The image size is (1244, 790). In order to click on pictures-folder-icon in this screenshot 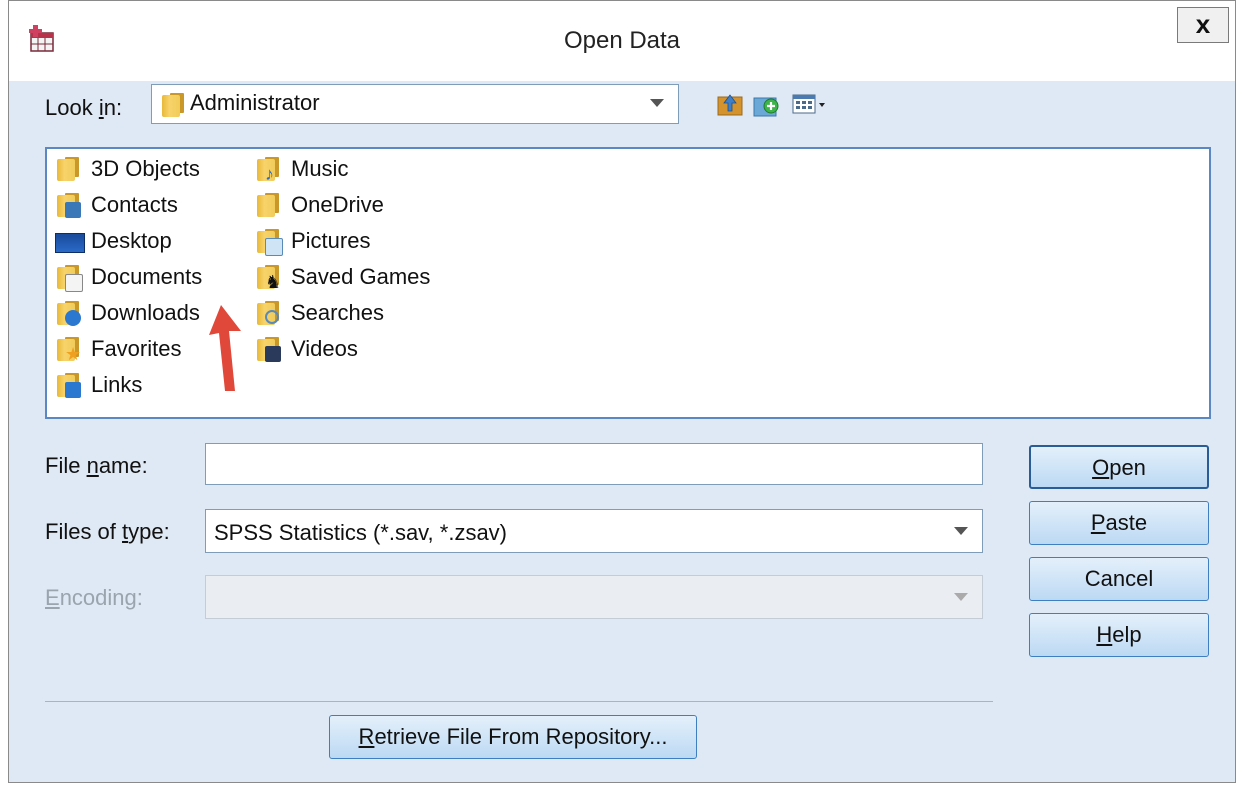, I will do `click(269, 242)`.